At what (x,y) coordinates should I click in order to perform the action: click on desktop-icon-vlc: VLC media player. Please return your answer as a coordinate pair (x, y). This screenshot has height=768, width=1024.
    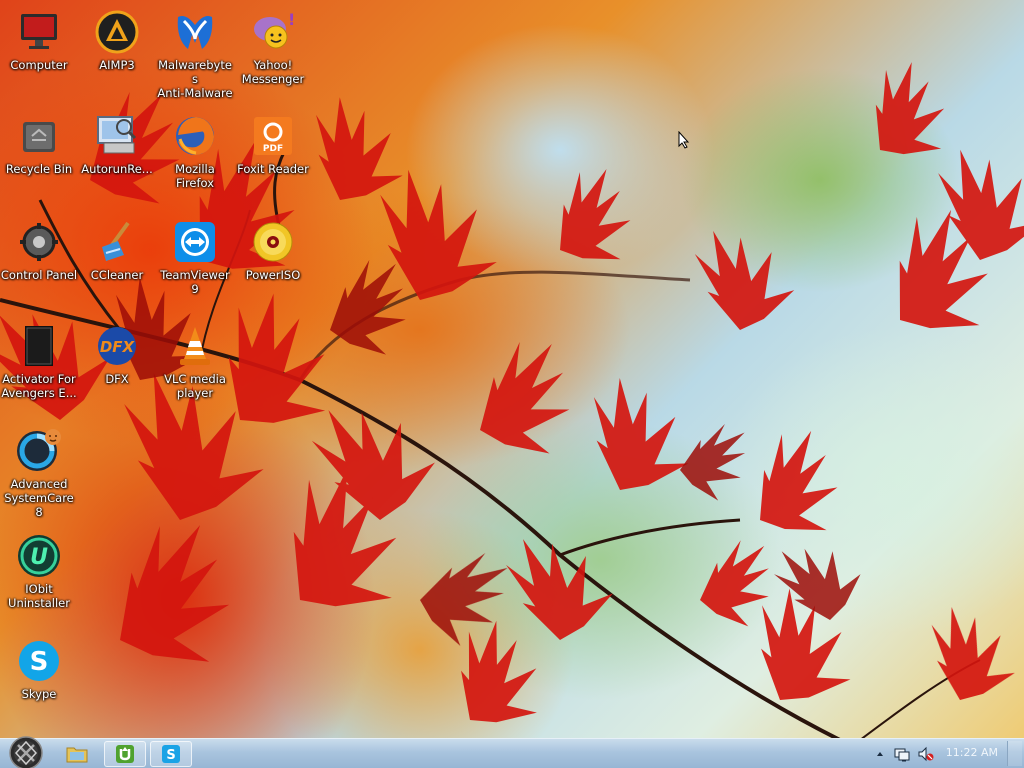
    Looking at the image, I should click on (195, 361).